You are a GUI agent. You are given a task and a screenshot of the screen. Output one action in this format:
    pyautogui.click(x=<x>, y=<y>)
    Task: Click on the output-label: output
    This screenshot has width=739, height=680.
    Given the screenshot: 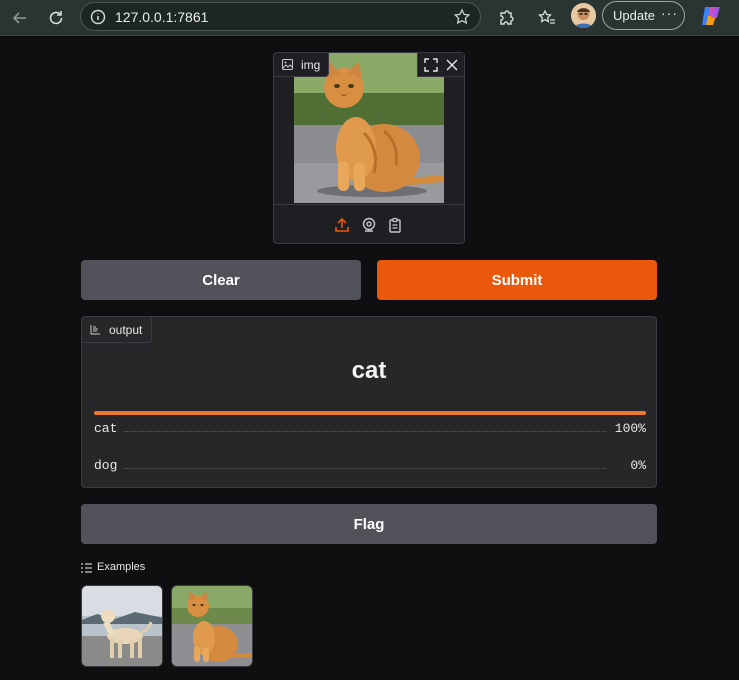 What is the action you would take?
    pyautogui.click(x=126, y=330)
    